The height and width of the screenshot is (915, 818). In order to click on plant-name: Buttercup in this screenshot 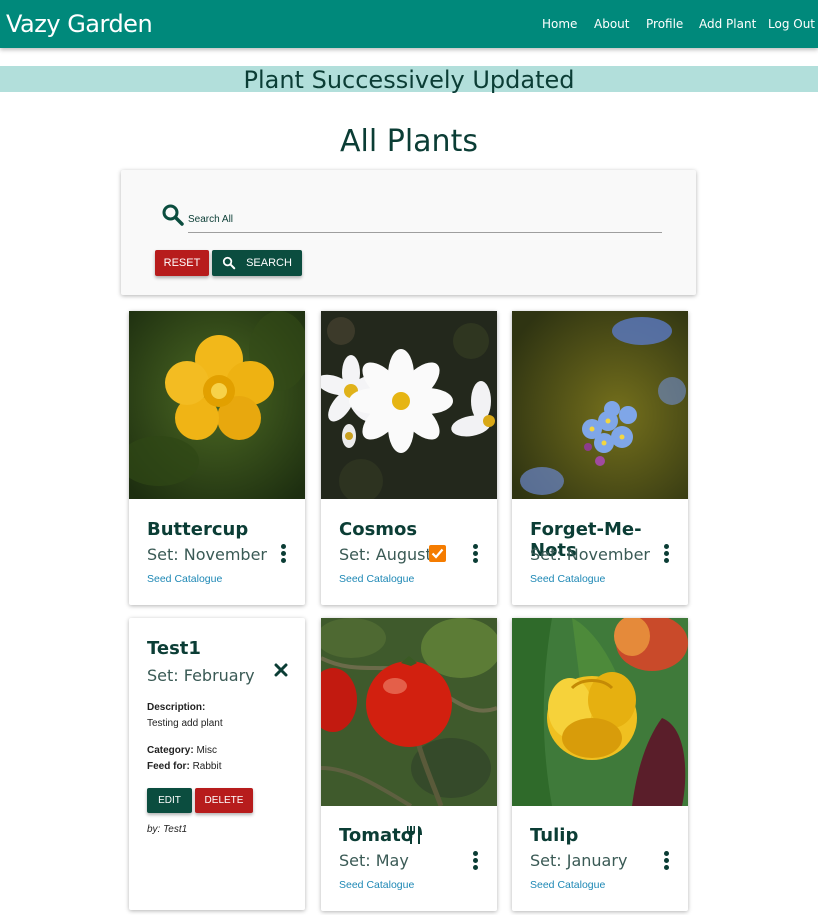, I will do `click(198, 529)`.